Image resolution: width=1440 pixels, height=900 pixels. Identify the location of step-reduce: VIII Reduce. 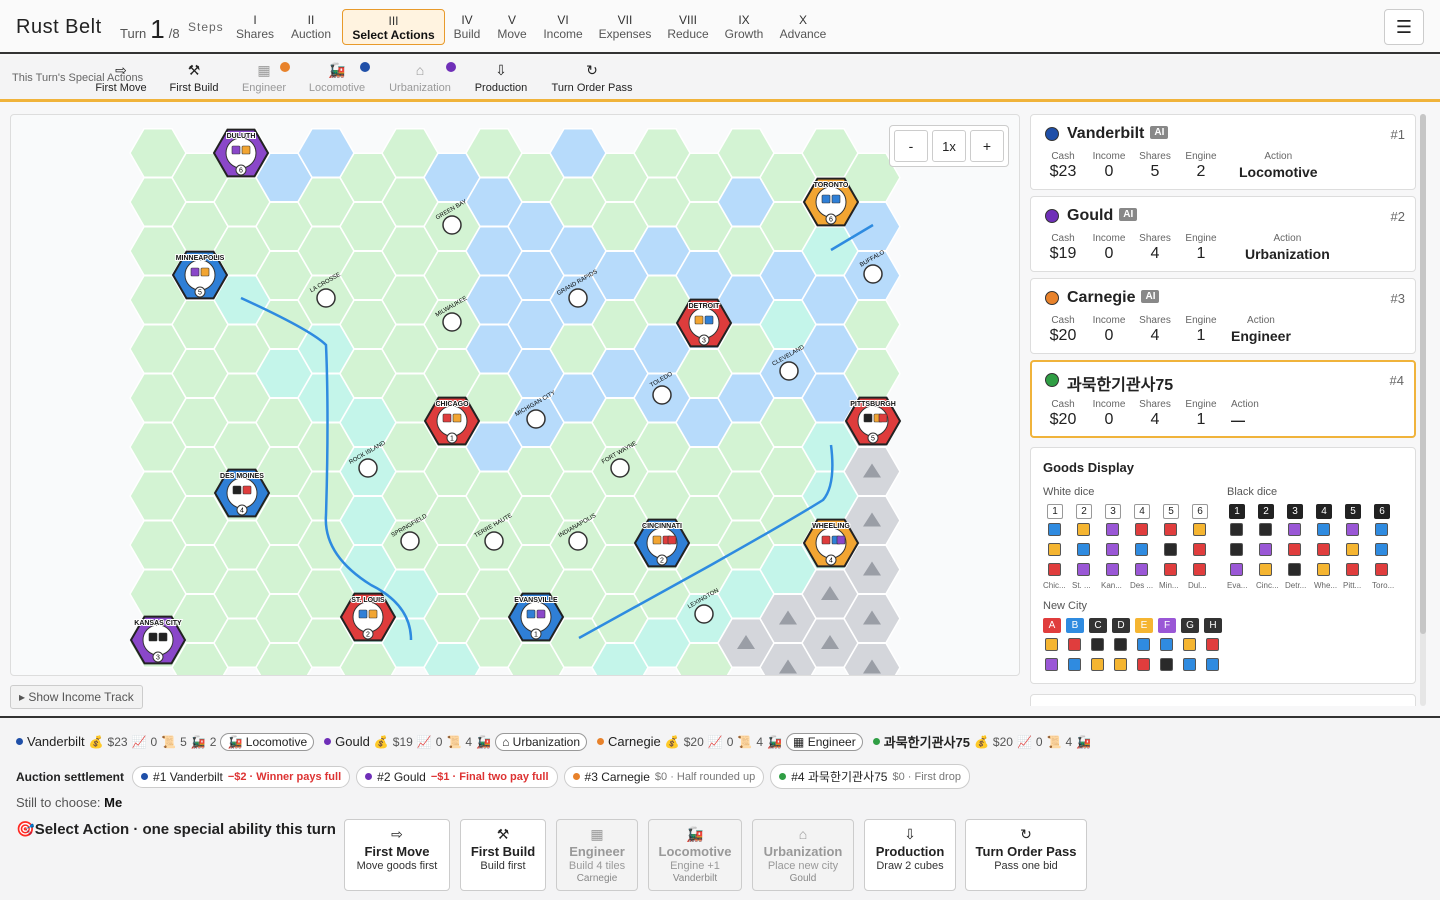
(688, 27).